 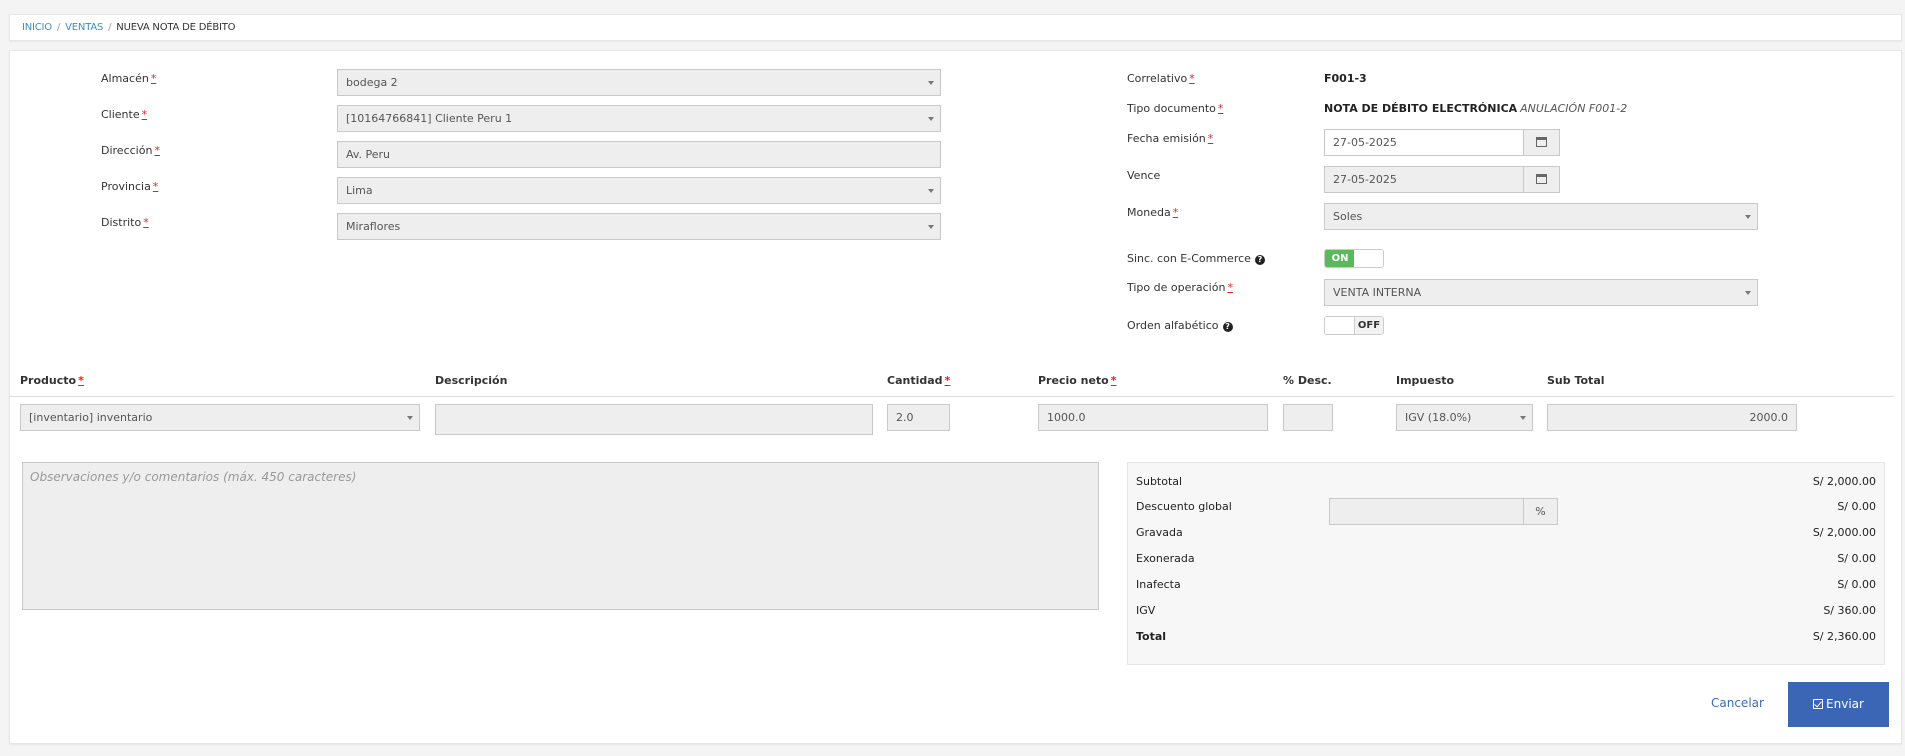 What do you see at coordinates (471, 380) in the screenshot?
I see `column-header-descripcion: Descripción` at bounding box center [471, 380].